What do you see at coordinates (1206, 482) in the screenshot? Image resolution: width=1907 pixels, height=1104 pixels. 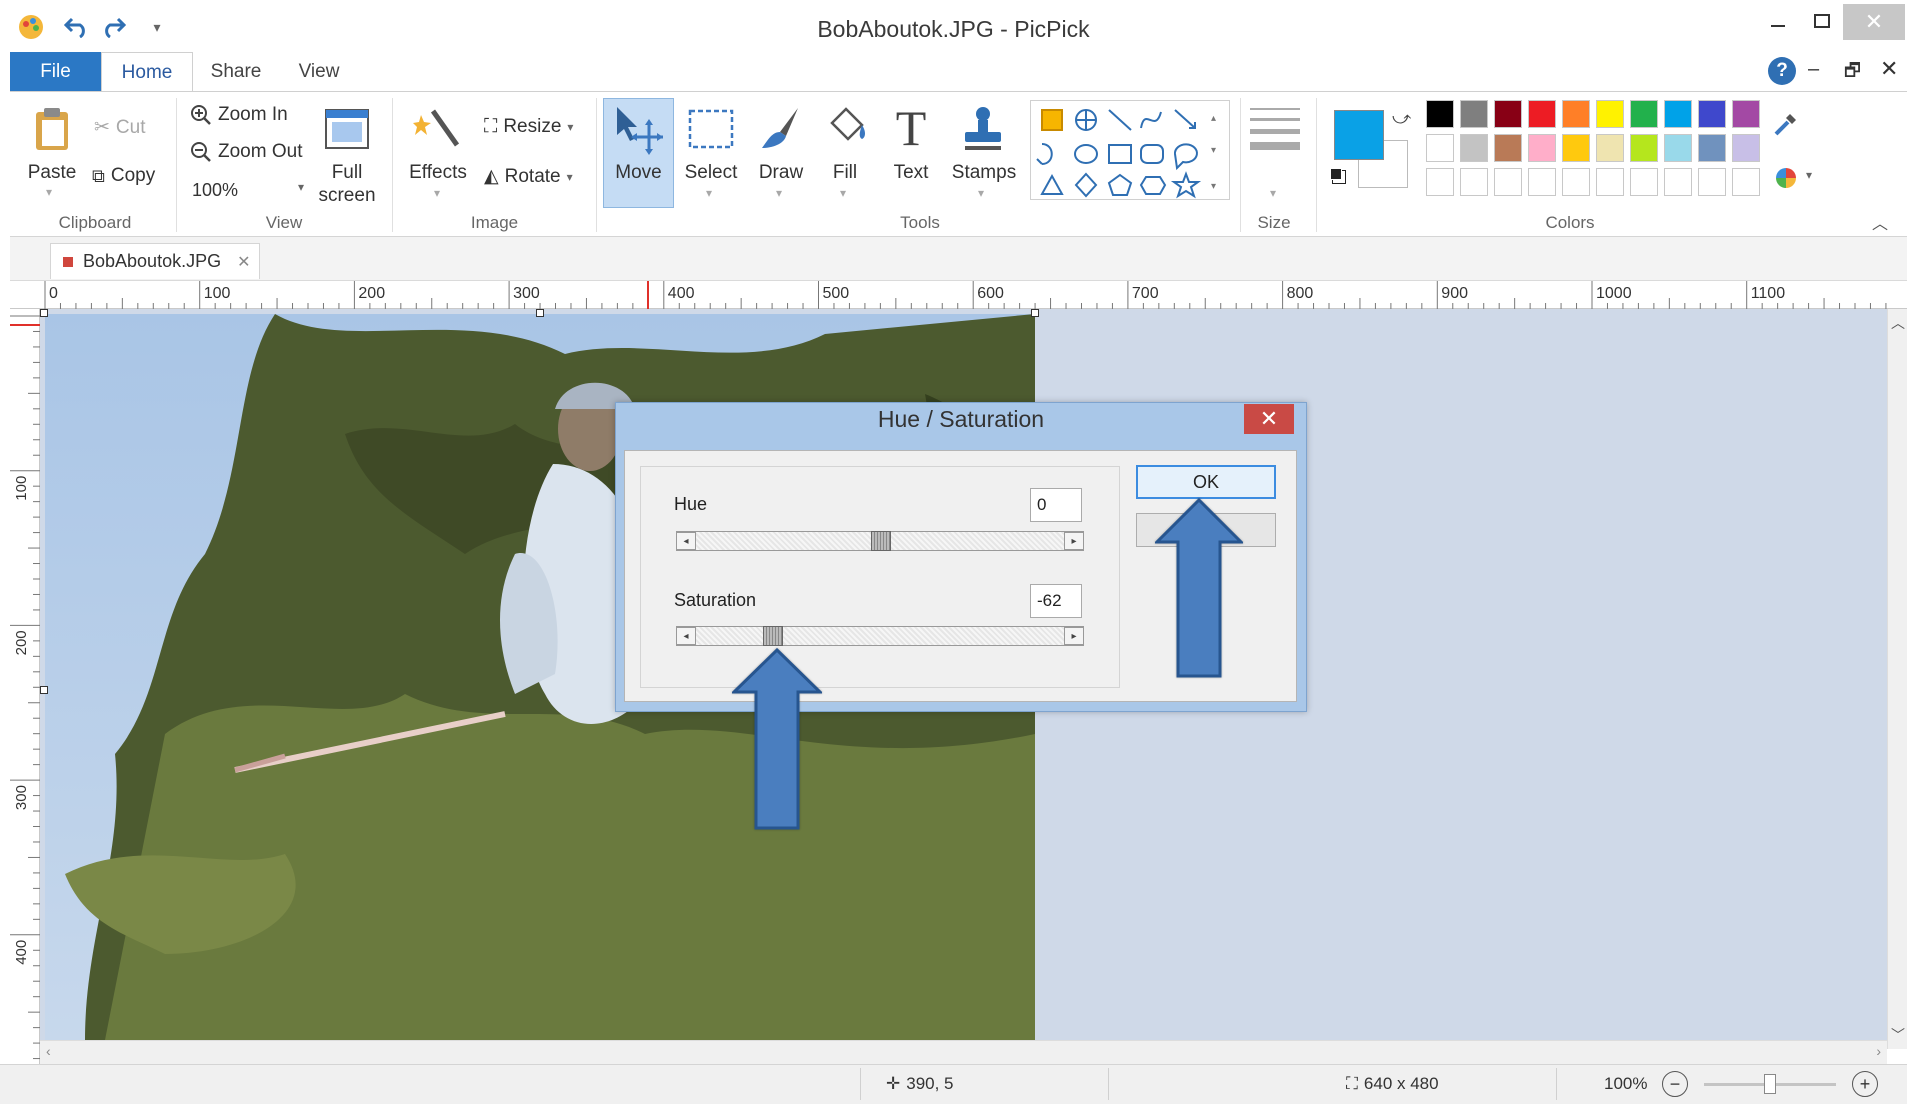 I see `ok-button: OK` at bounding box center [1206, 482].